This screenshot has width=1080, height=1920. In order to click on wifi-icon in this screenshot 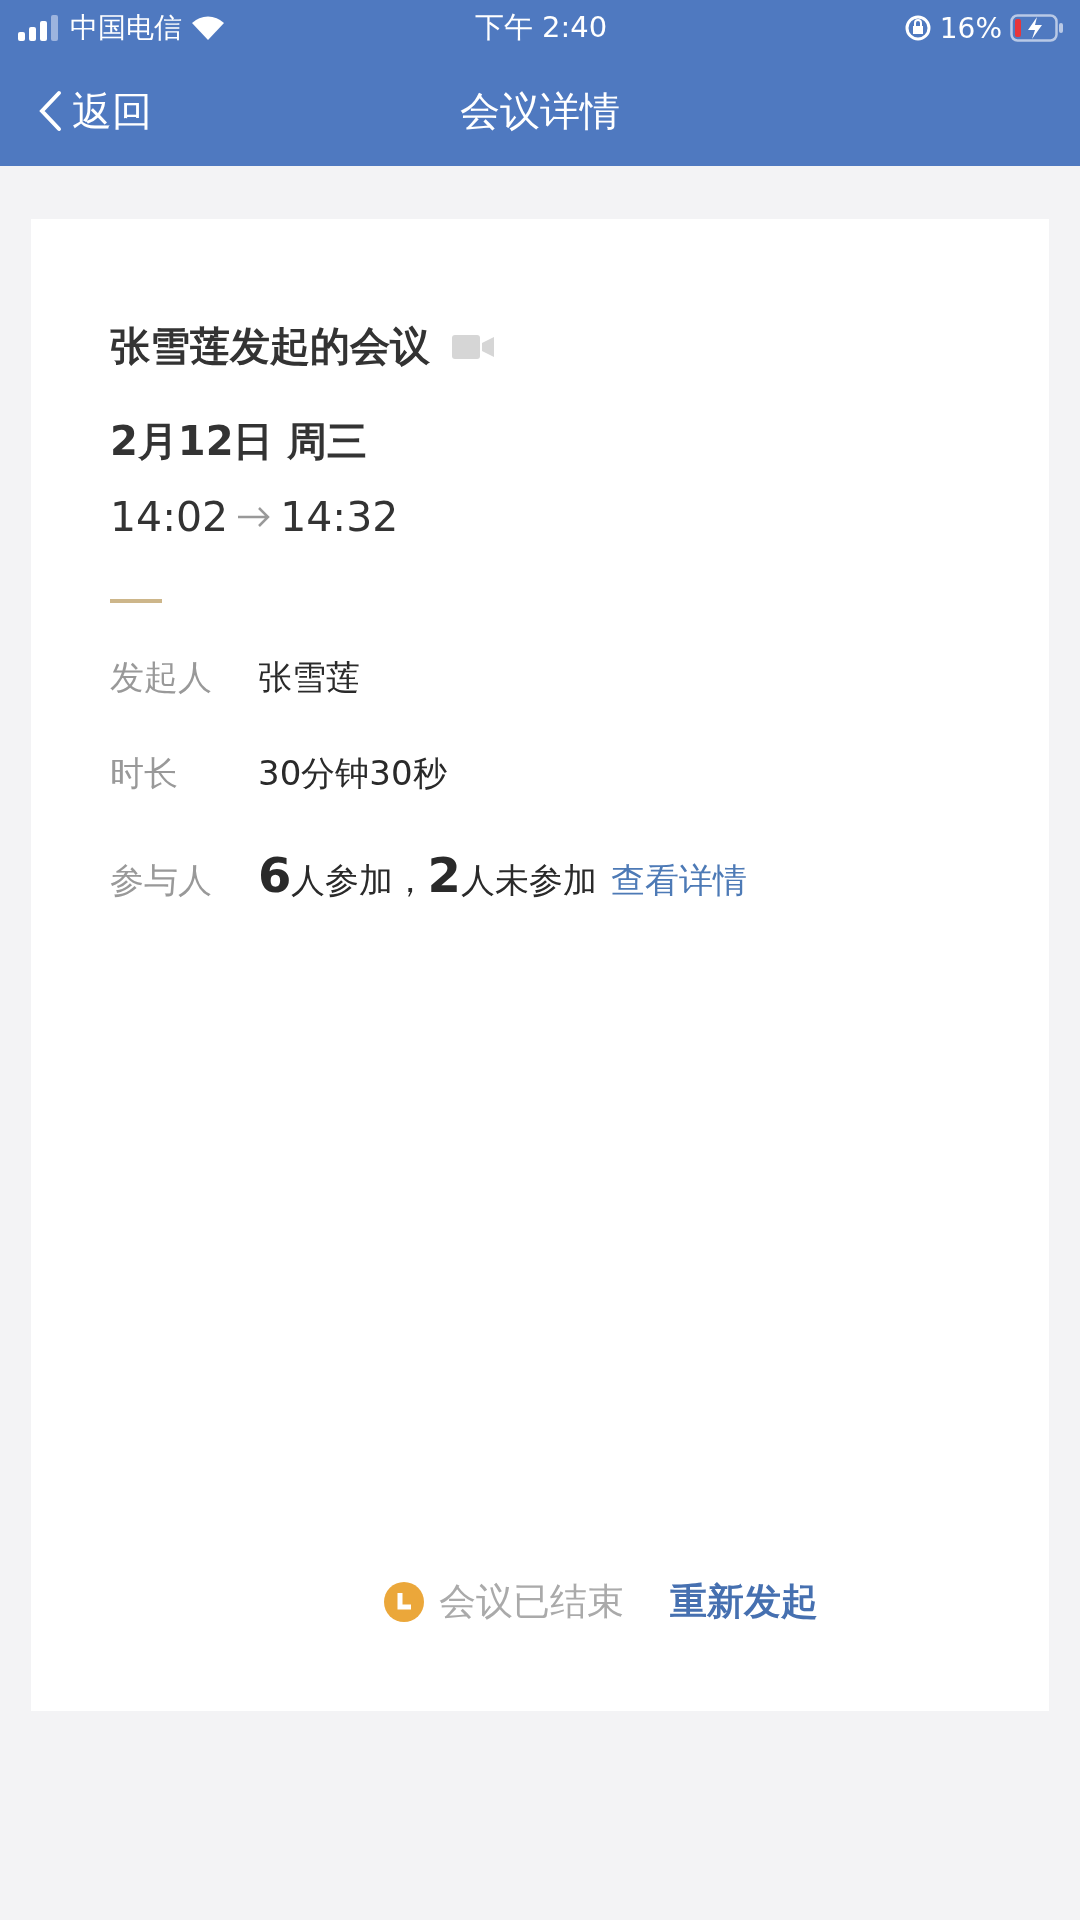, I will do `click(208, 28)`.